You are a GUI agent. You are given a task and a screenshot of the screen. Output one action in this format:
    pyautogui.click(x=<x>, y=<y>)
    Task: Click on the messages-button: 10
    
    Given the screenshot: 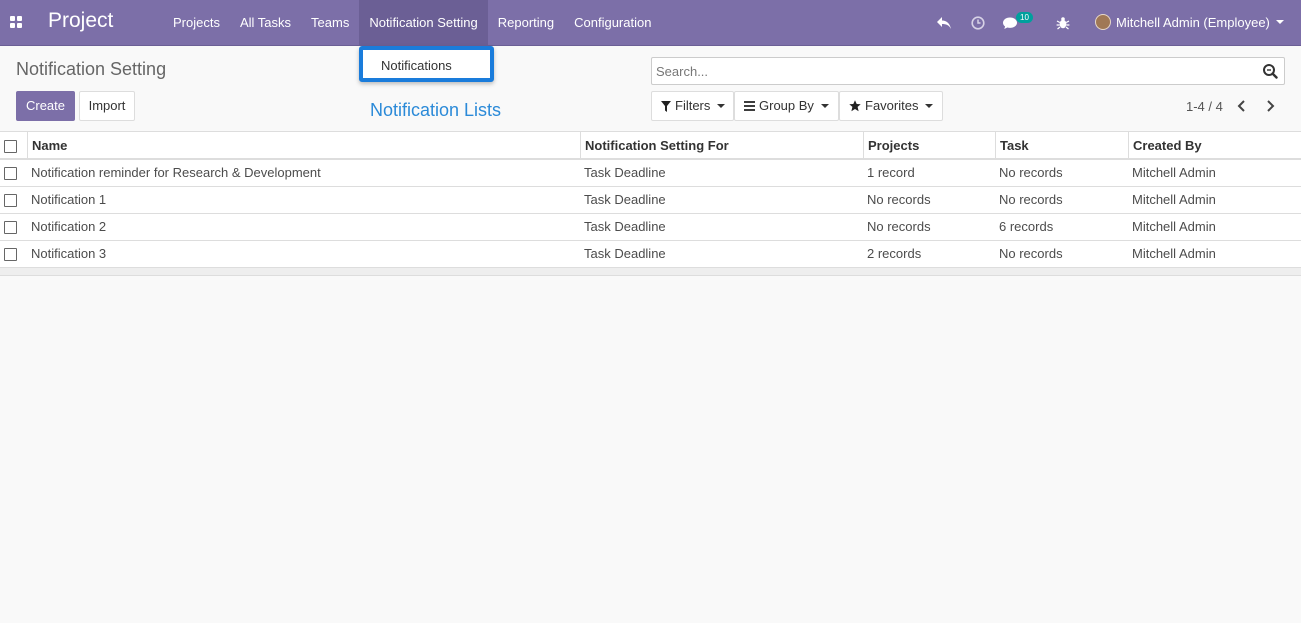 What is the action you would take?
    pyautogui.click(x=1019, y=22)
    